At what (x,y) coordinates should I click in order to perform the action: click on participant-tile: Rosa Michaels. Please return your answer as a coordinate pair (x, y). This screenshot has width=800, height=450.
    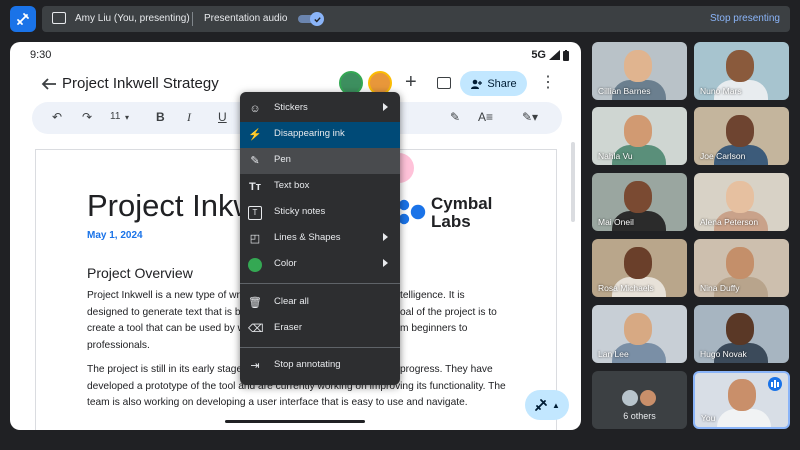
    Looking at the image, I should click on (639, 268).